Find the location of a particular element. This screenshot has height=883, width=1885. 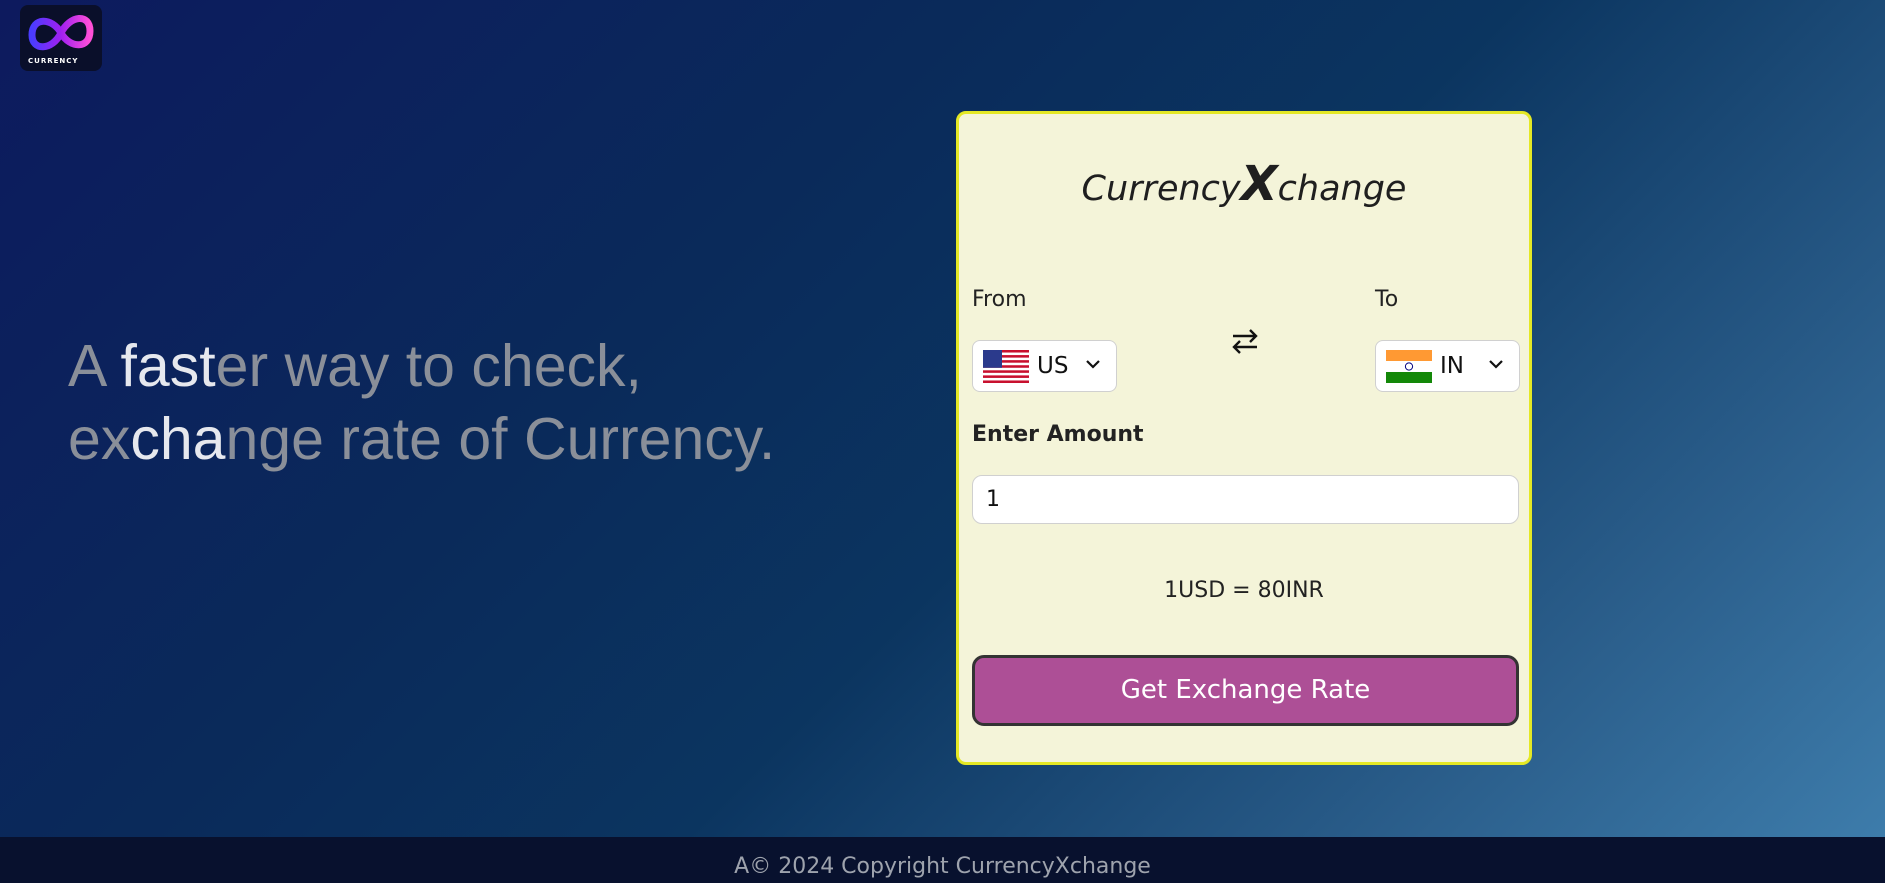

from-label: From is located at coordinates (999, 299).